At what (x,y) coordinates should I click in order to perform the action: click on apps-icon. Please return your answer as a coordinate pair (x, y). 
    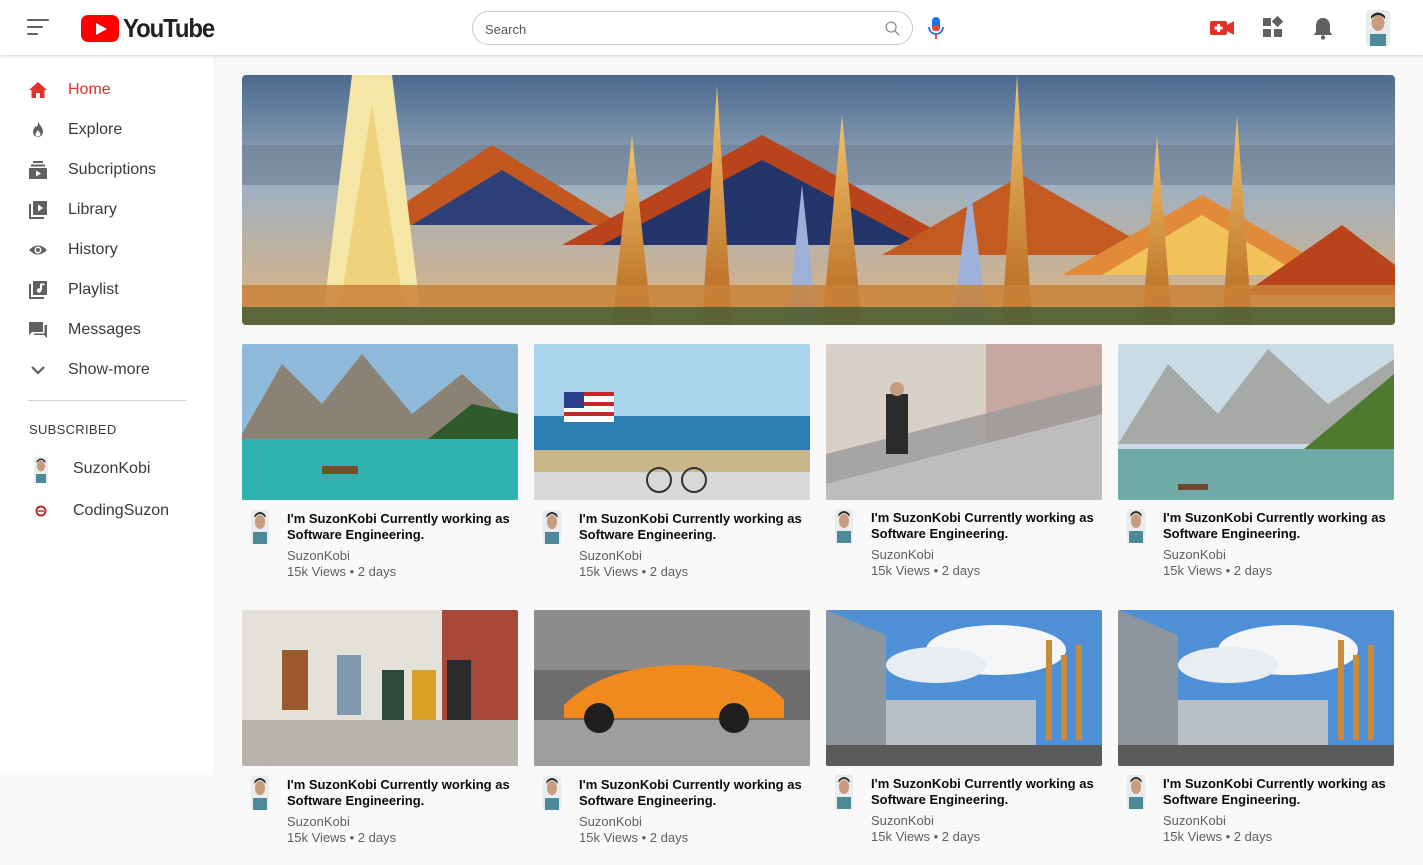
    Looking at the image, I should click on (1273, 28).